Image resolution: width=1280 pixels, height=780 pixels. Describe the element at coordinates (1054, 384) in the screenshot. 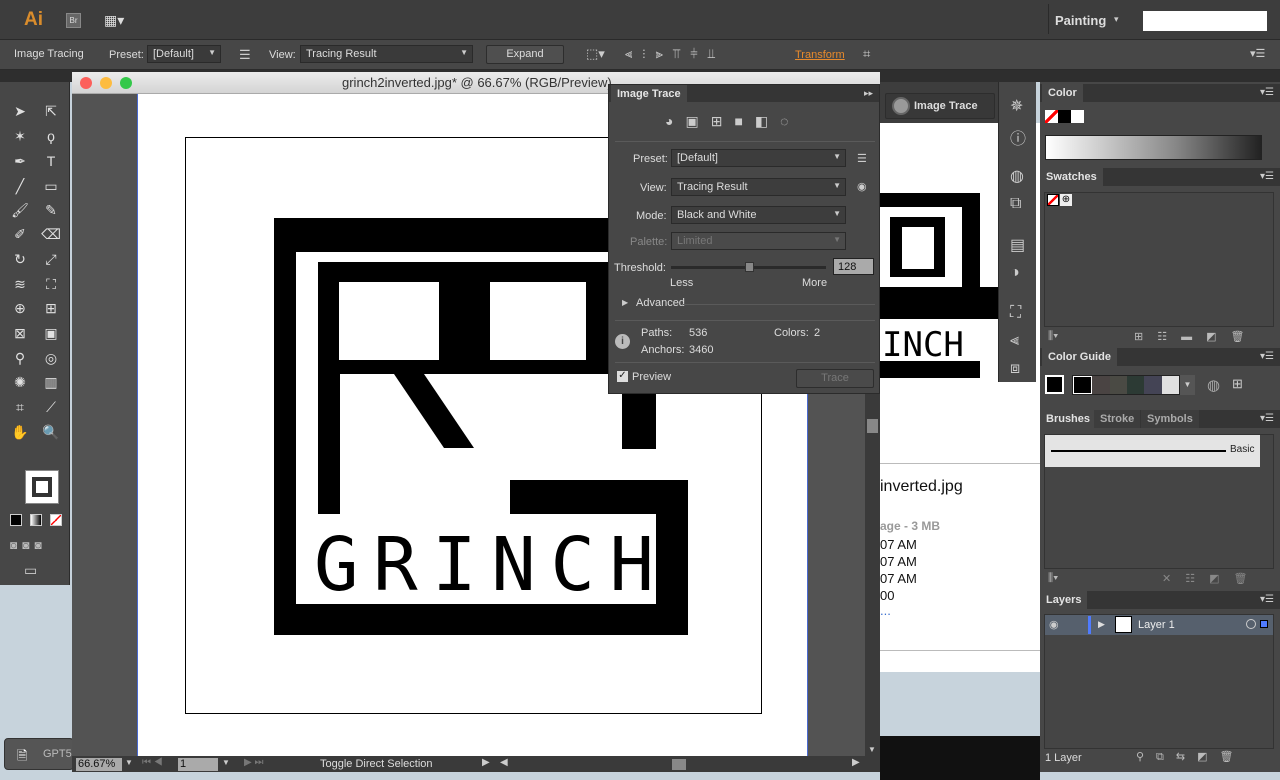

I see `base-color-swatch` at that location.